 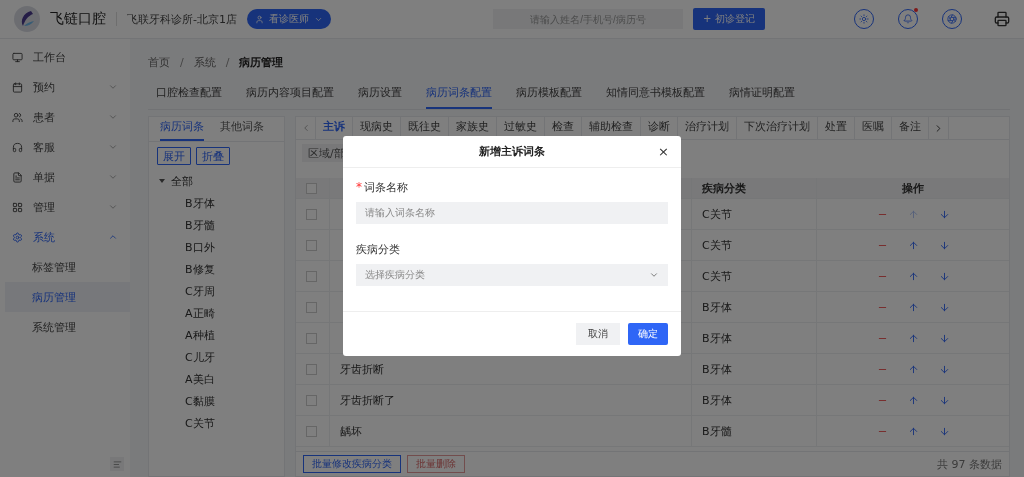 What do you see at coordinates (351, 431) in the screenshot?
I see `table-cell: 龋坏` at bounding box center [351, 431].